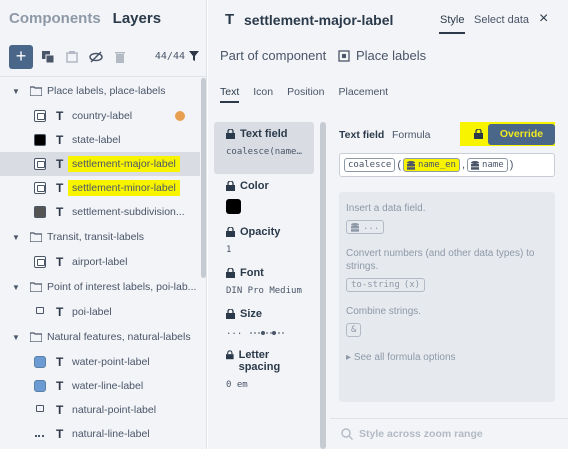  I want to click on layer-count: 44/44, so click(169, 56).